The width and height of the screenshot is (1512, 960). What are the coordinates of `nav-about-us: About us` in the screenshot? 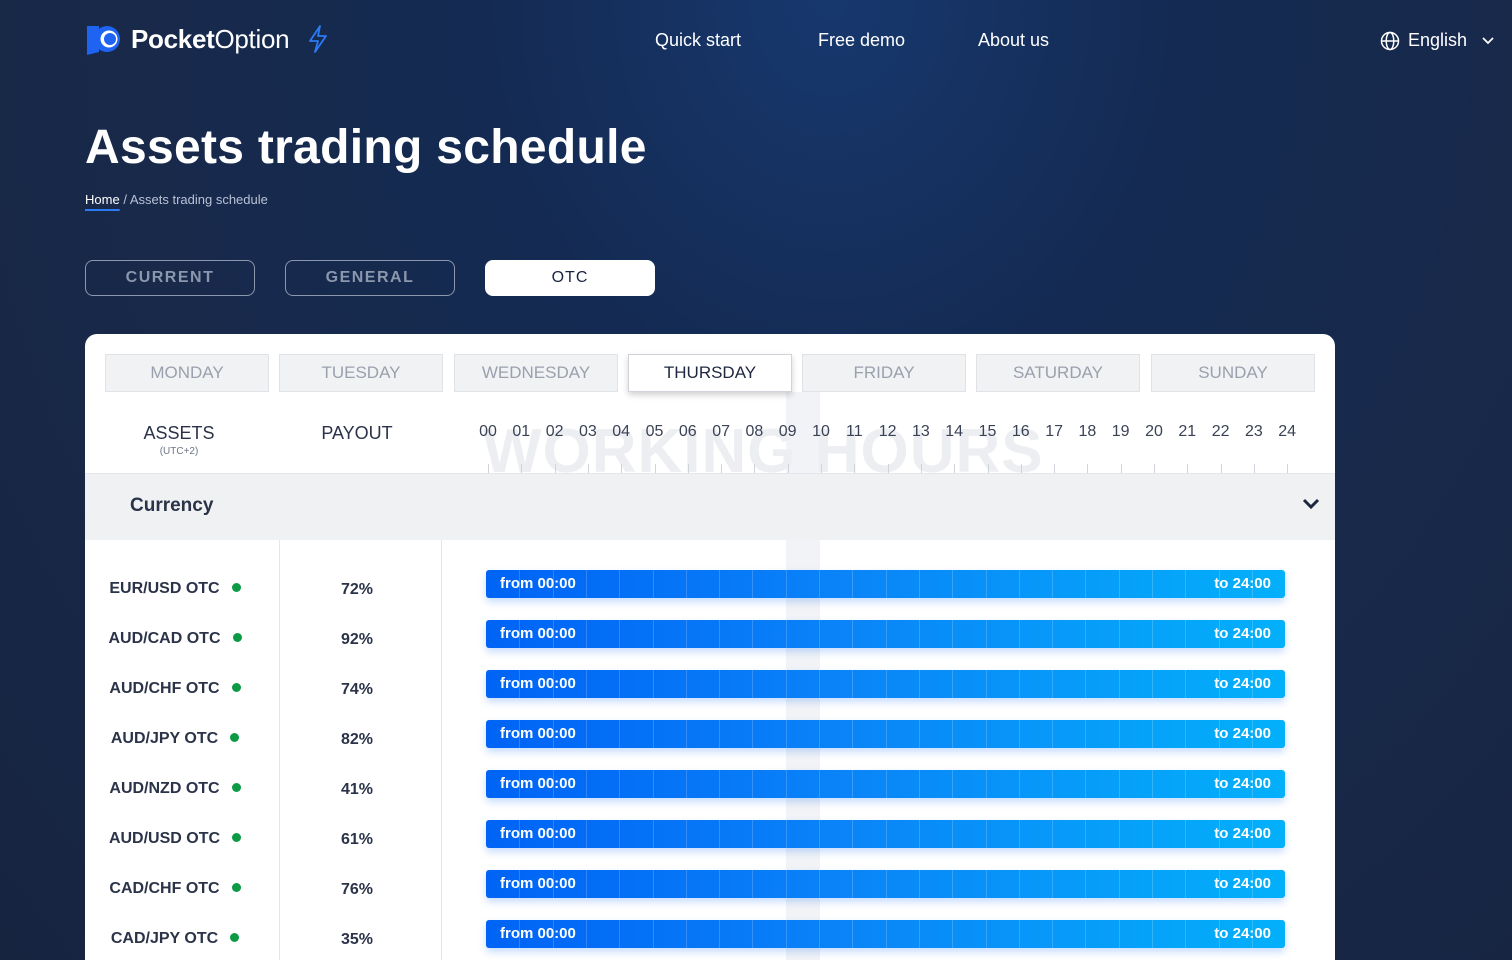 It's located at (1013, 40).